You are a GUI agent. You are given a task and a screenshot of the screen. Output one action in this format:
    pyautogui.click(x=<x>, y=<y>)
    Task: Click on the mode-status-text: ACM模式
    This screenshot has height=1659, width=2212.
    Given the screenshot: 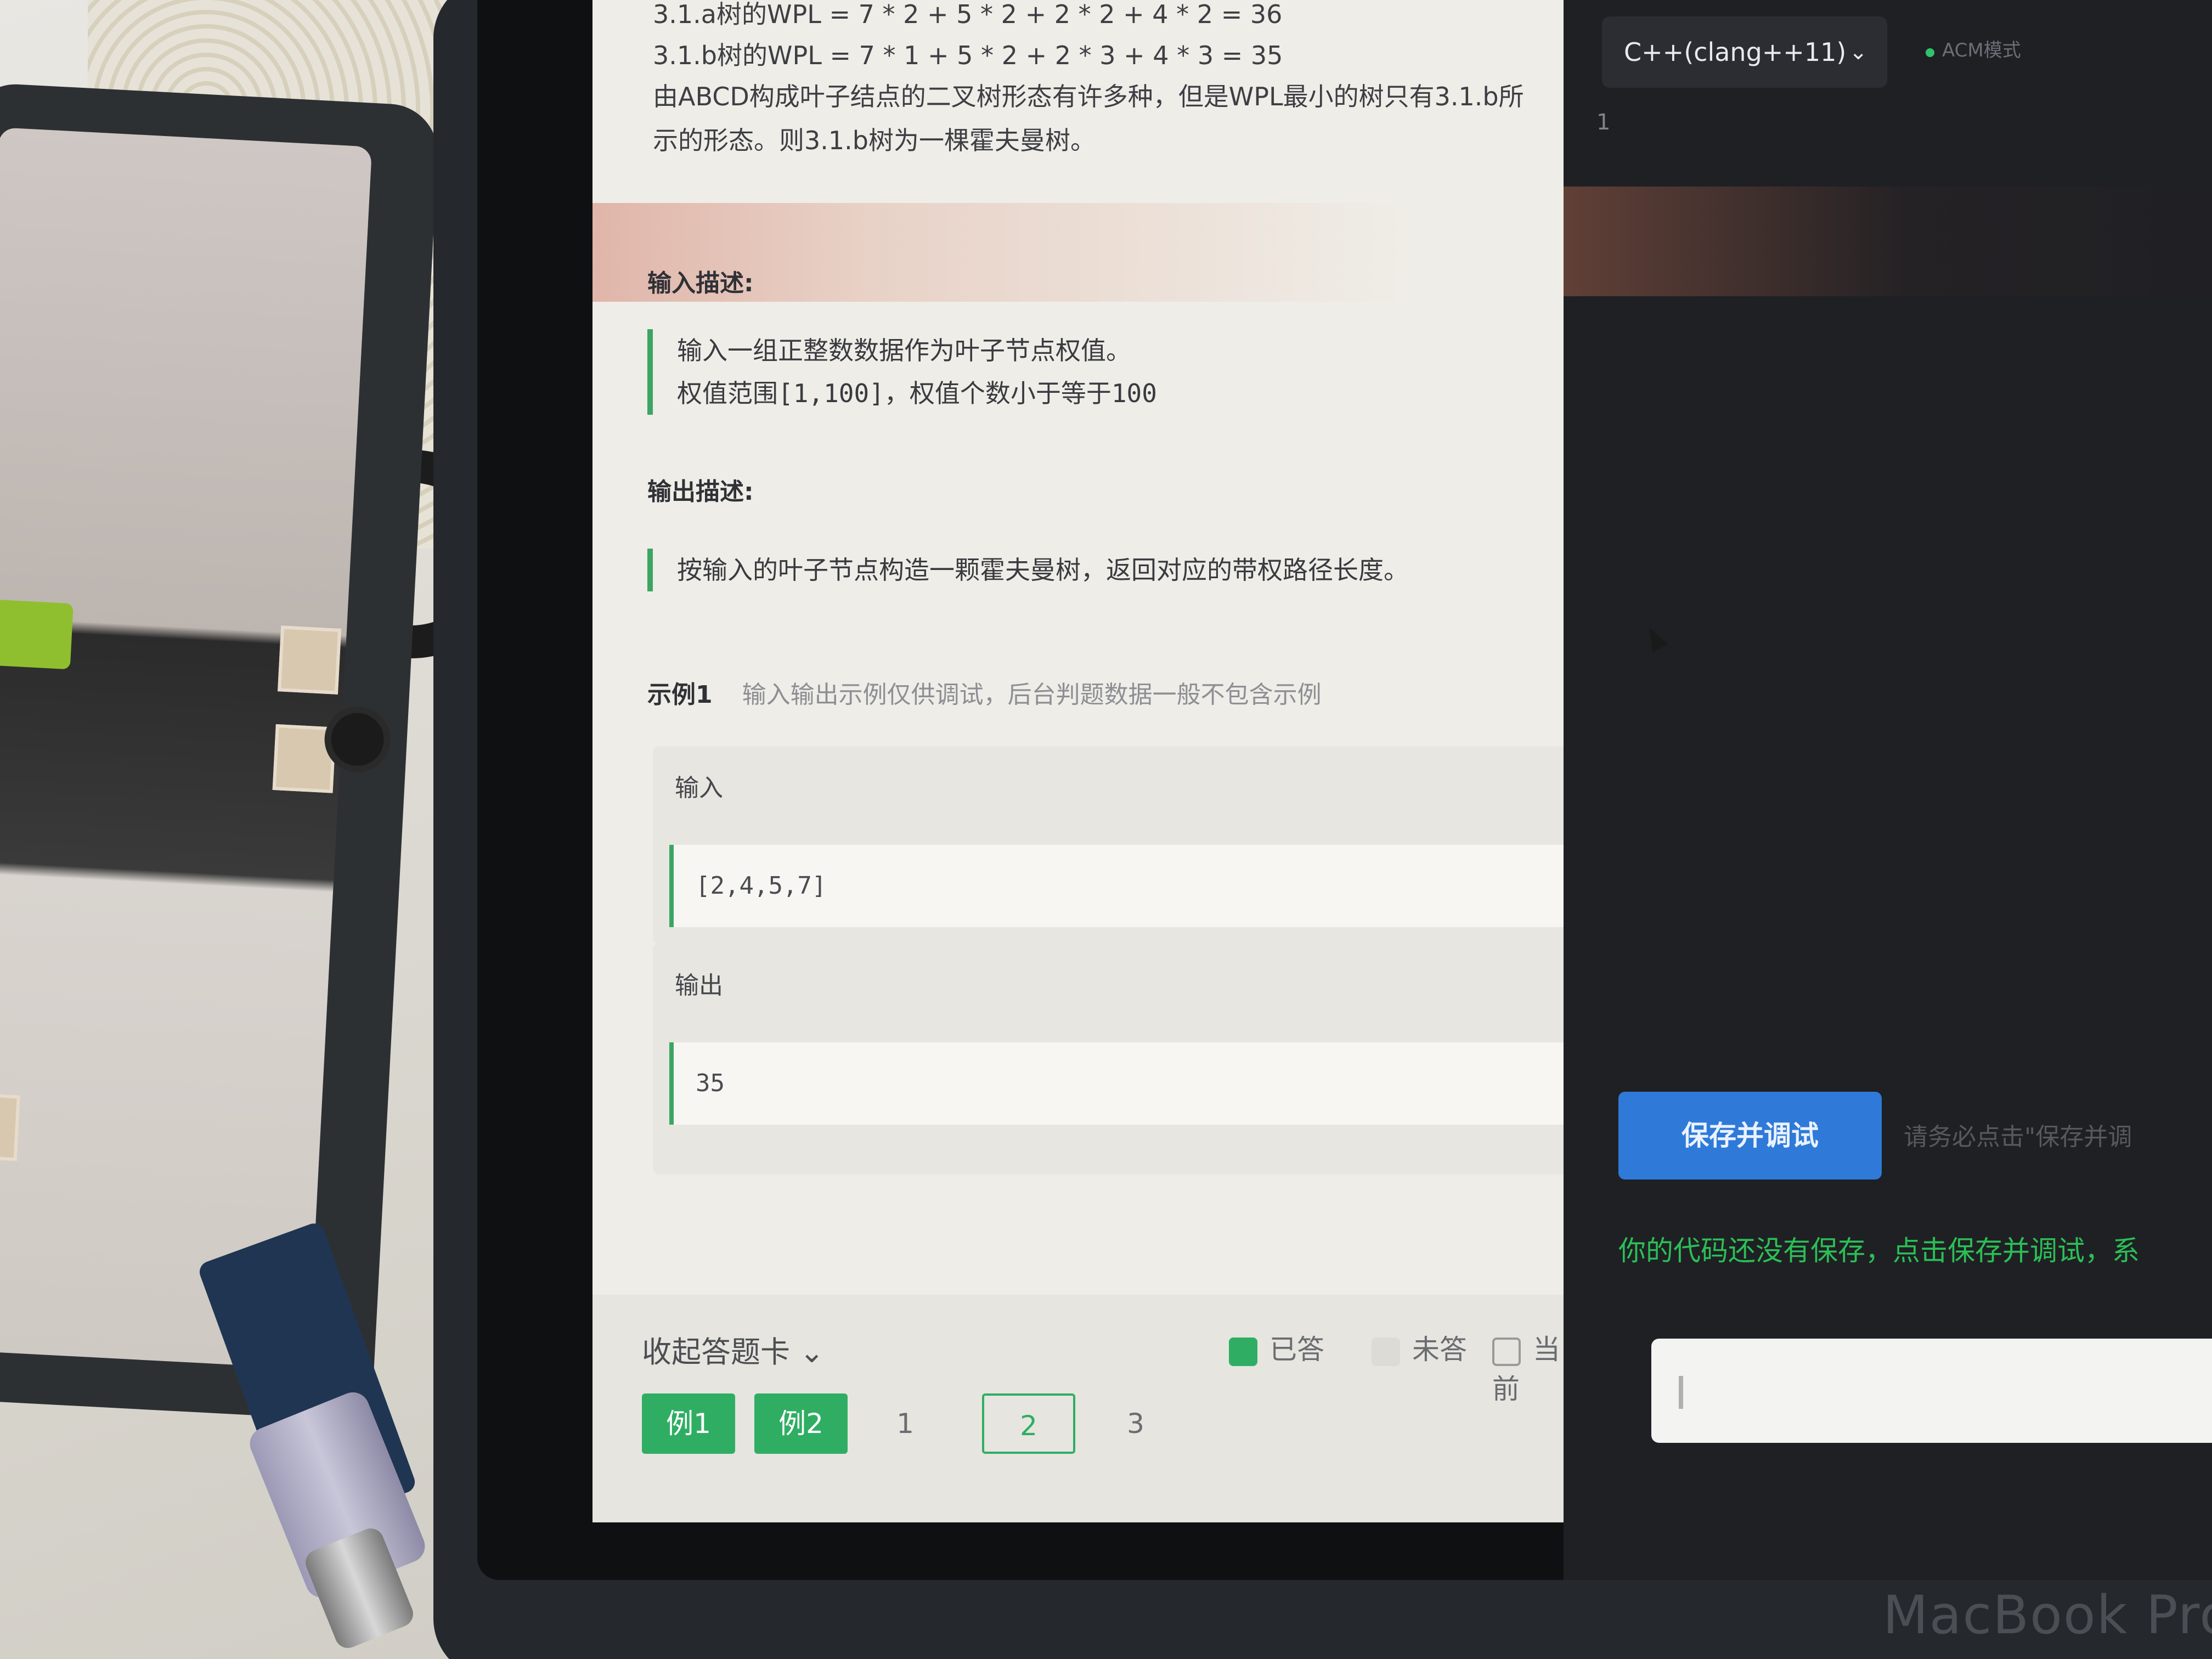 What is the action you would take?
    pyautogui.click(x=1981, y=50)
    